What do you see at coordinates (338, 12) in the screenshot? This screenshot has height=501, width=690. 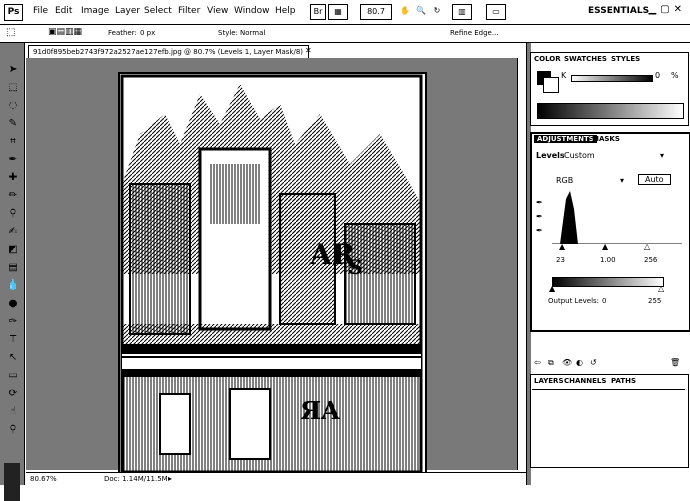 I see `view-extras-icon: ▦` at bounding box center [338, 12].